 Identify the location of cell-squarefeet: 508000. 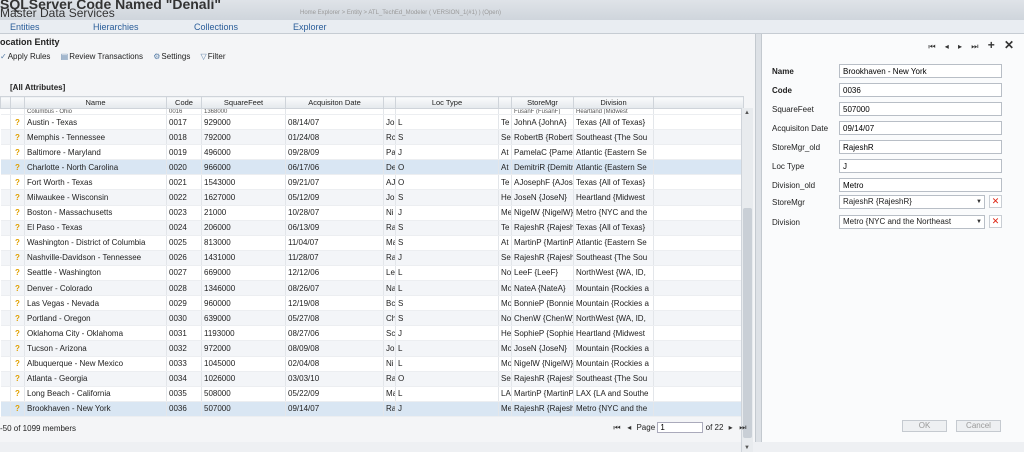
(243, 394).